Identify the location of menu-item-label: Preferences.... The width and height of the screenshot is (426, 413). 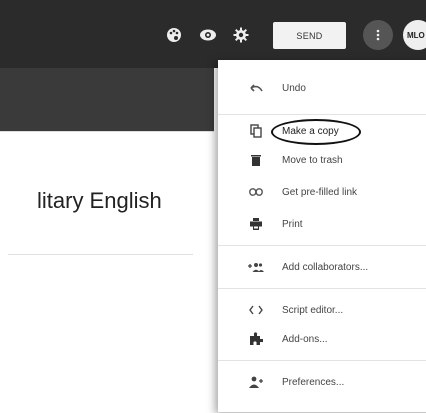
(313, 382).